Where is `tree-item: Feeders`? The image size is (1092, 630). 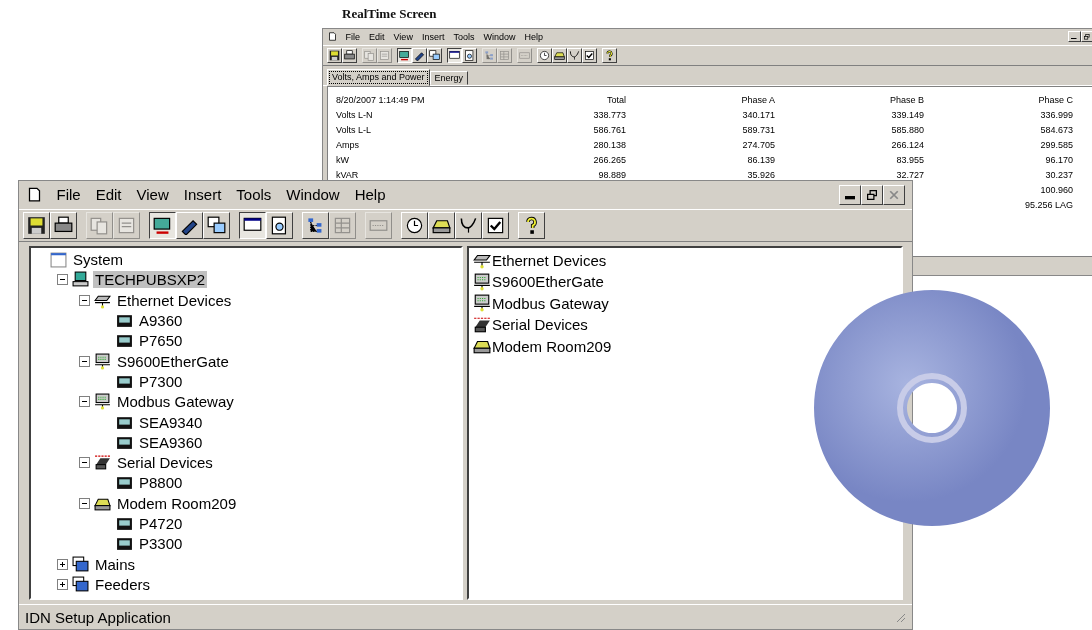
tree-item: Feeders is located at coordinates (123, 584).